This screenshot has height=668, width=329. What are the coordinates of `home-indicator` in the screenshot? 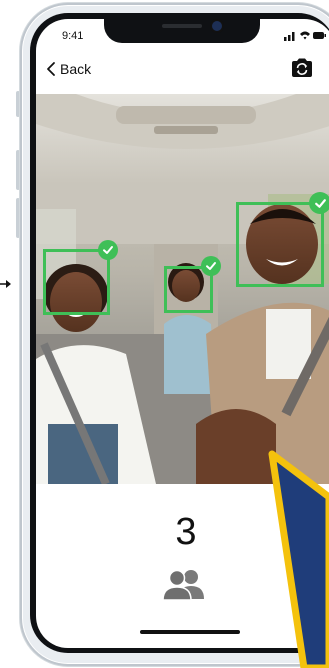 It's located at (190, 632).